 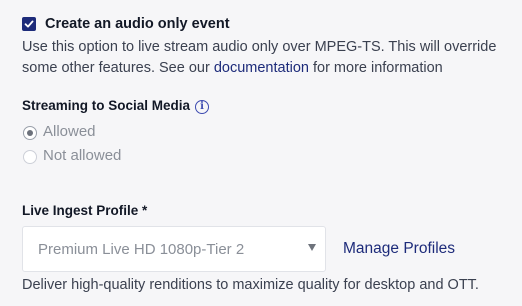 I want to click on caret-down-icon, so click(x=312, y=247).